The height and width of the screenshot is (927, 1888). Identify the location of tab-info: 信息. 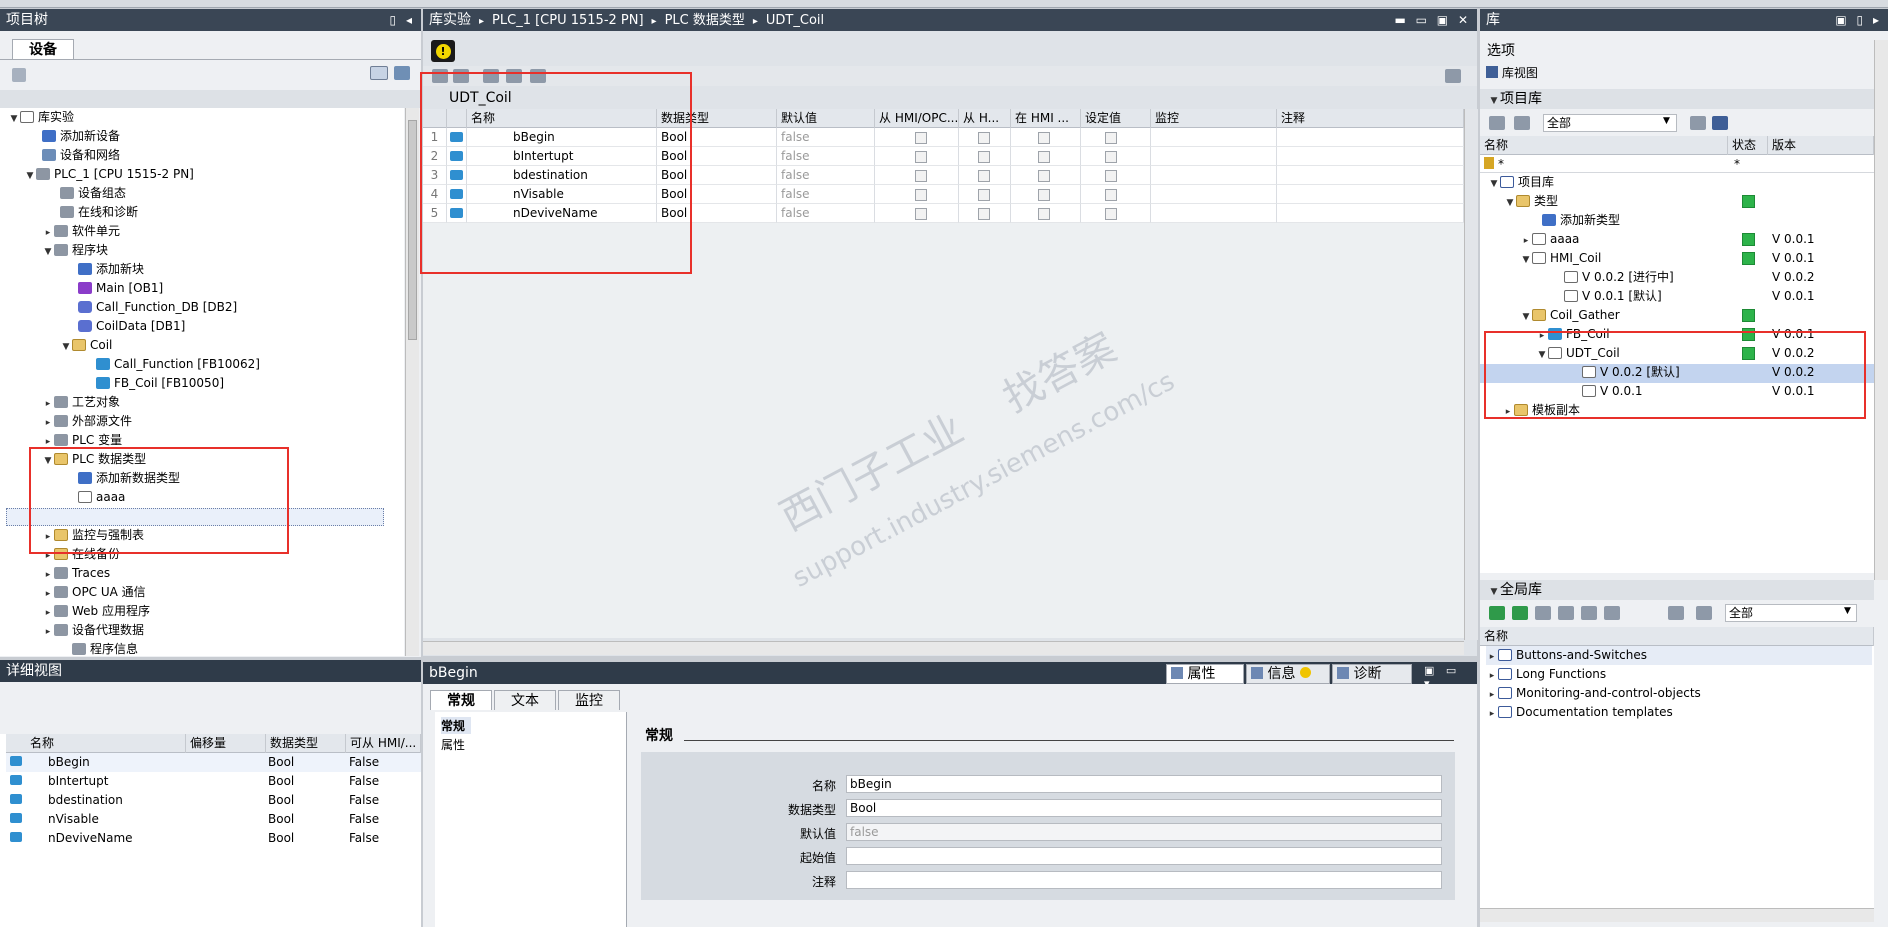
(1288, 674).